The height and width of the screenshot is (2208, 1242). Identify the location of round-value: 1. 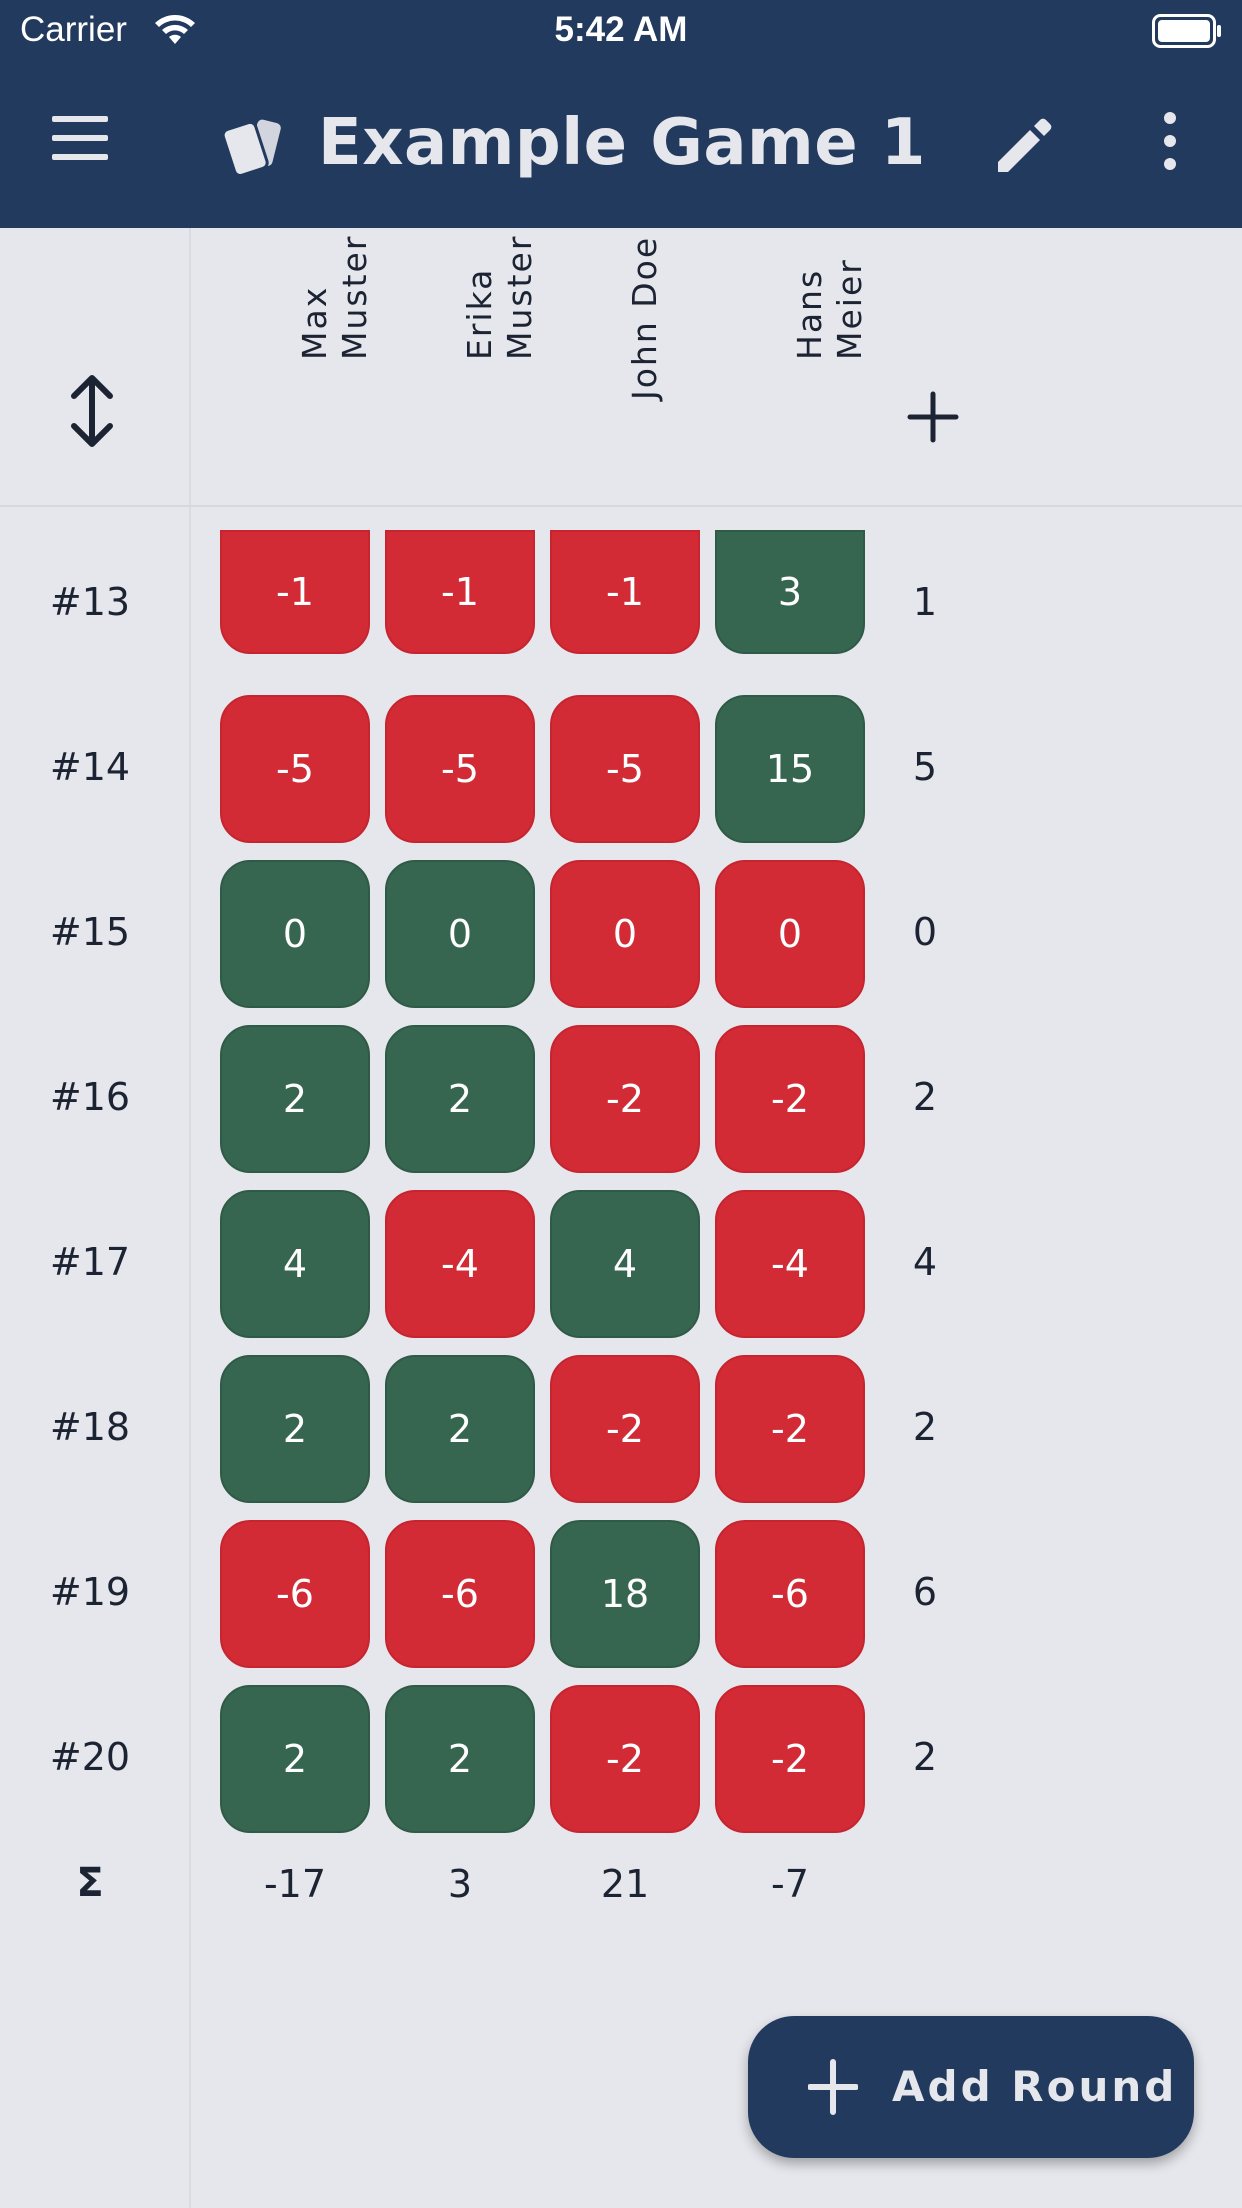
(925, 602).